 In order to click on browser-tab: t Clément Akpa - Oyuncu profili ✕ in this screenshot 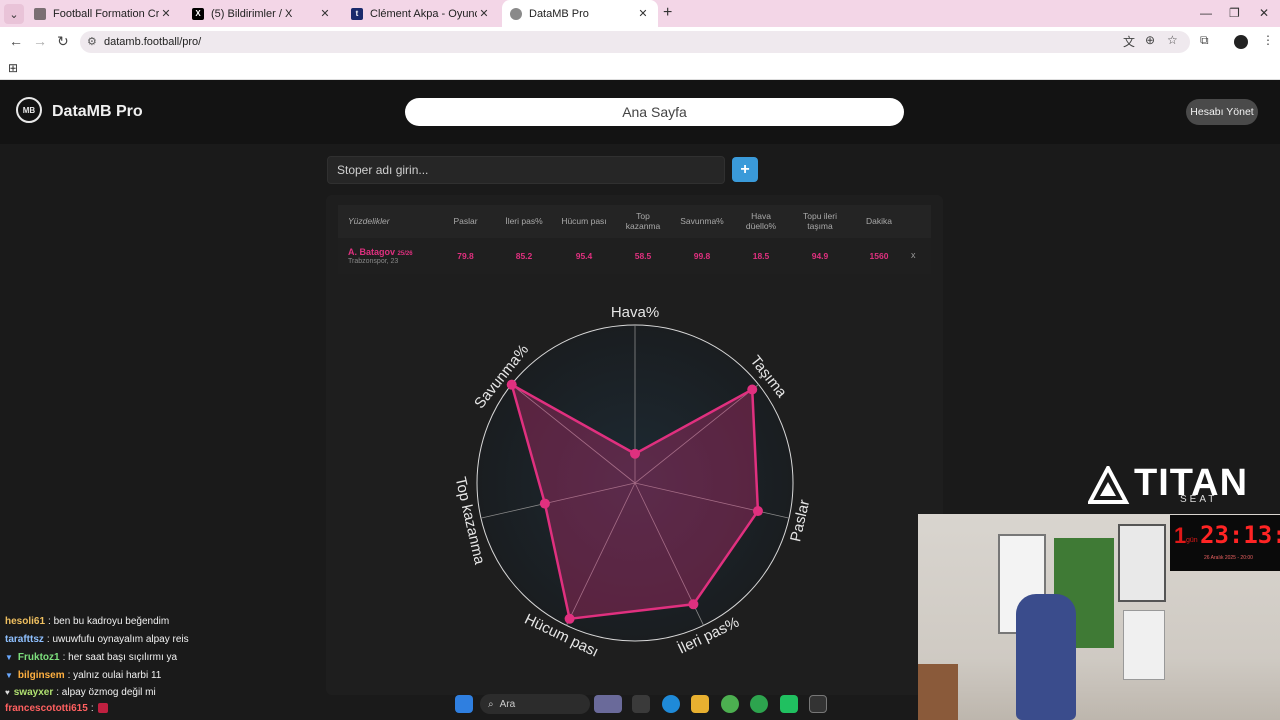, I will do `click(421, 13)`.